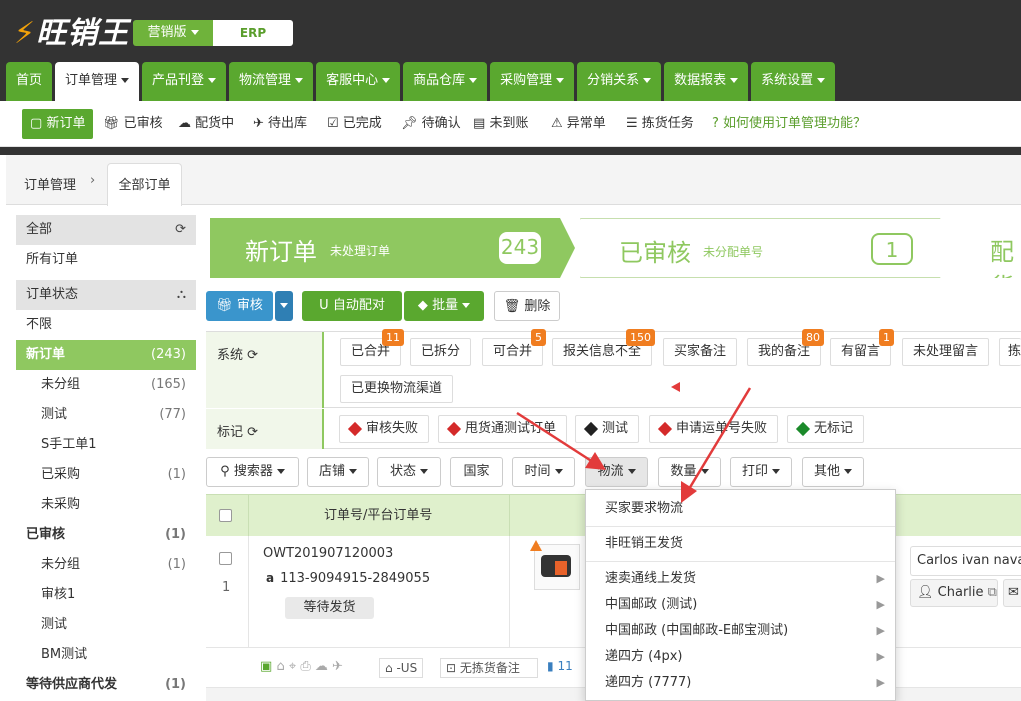  I want to click on sidebar-item-all-orders: 所有订单, so click(106, 260).